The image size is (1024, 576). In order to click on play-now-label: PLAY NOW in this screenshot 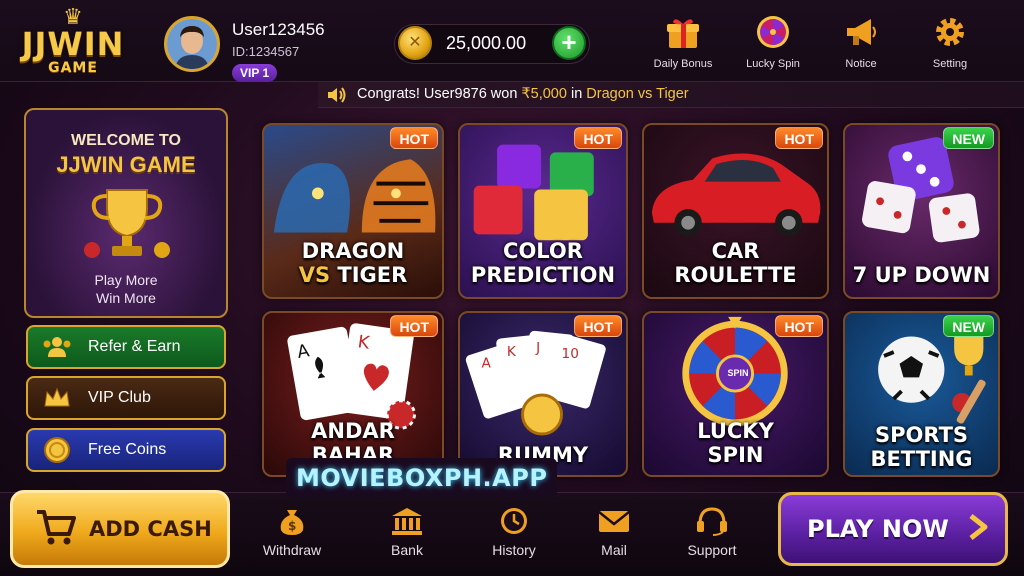, I will do `click(878, 529)`.